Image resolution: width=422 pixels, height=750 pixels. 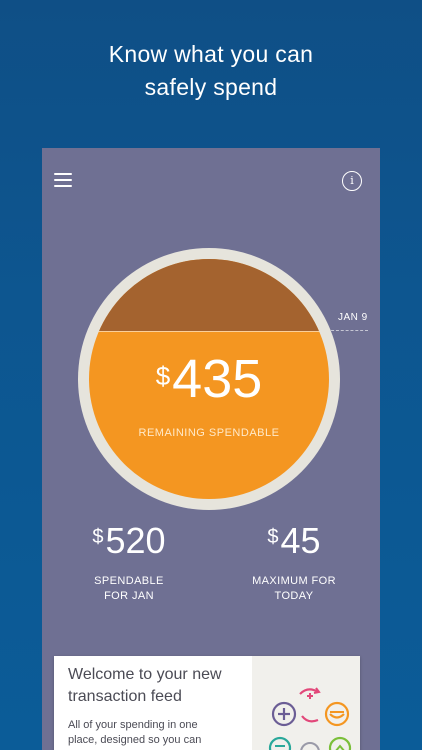 What do you see at coordinates (209, 331) in the screenshot?
I see `gauge-today-line` at bounding box center [209, 331].